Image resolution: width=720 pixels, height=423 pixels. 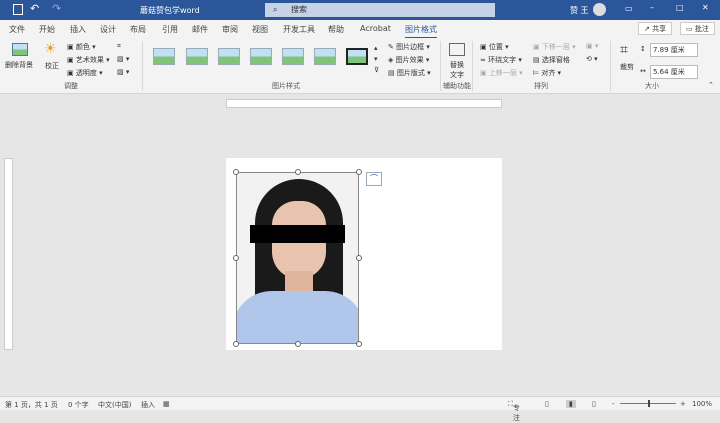 I want to click on maximize-button: □, so click(x=680, y=7).